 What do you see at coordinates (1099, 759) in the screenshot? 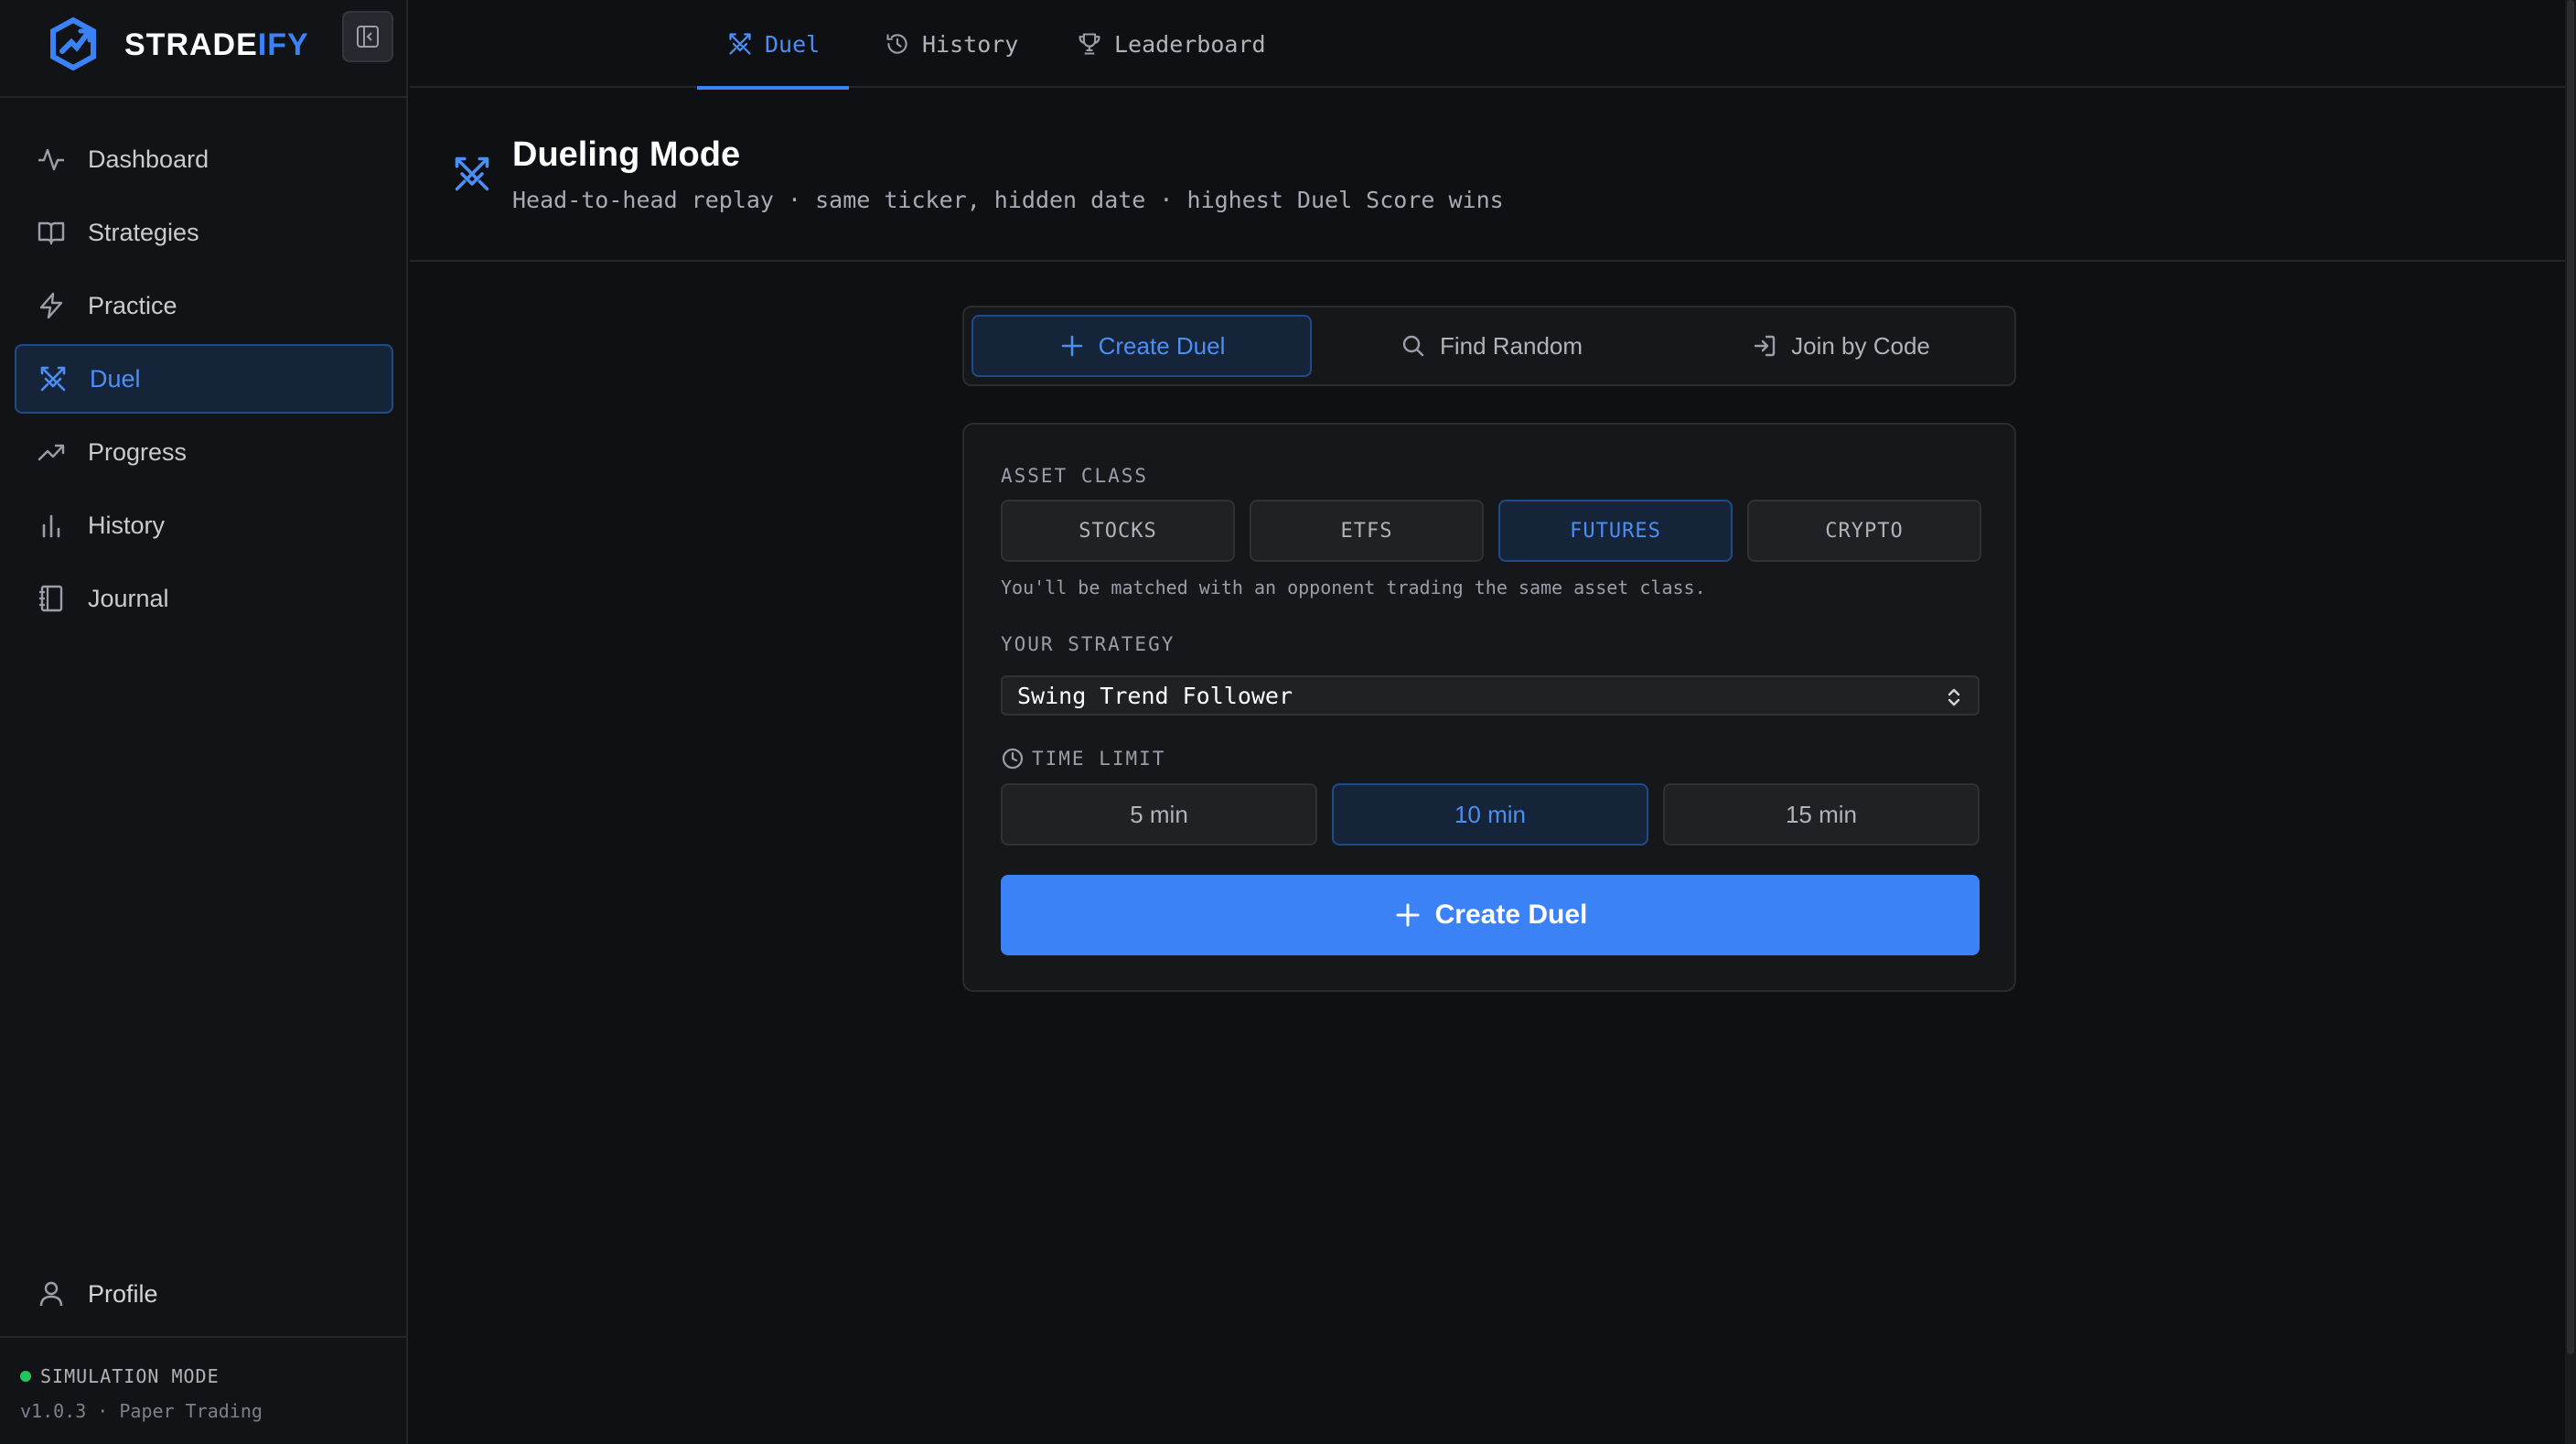
I see `time-limit-text: TIME LIMIT` at bounding box center [1099, 759].